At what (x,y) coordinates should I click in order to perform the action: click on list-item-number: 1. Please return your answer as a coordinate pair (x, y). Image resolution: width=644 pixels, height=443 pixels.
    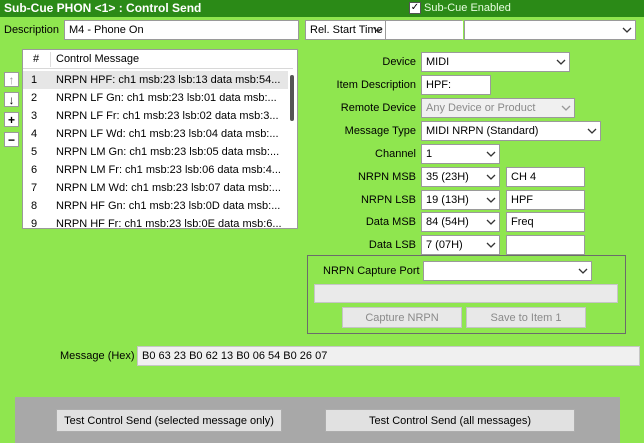
    Looking at the image, I should click on (34, 80).